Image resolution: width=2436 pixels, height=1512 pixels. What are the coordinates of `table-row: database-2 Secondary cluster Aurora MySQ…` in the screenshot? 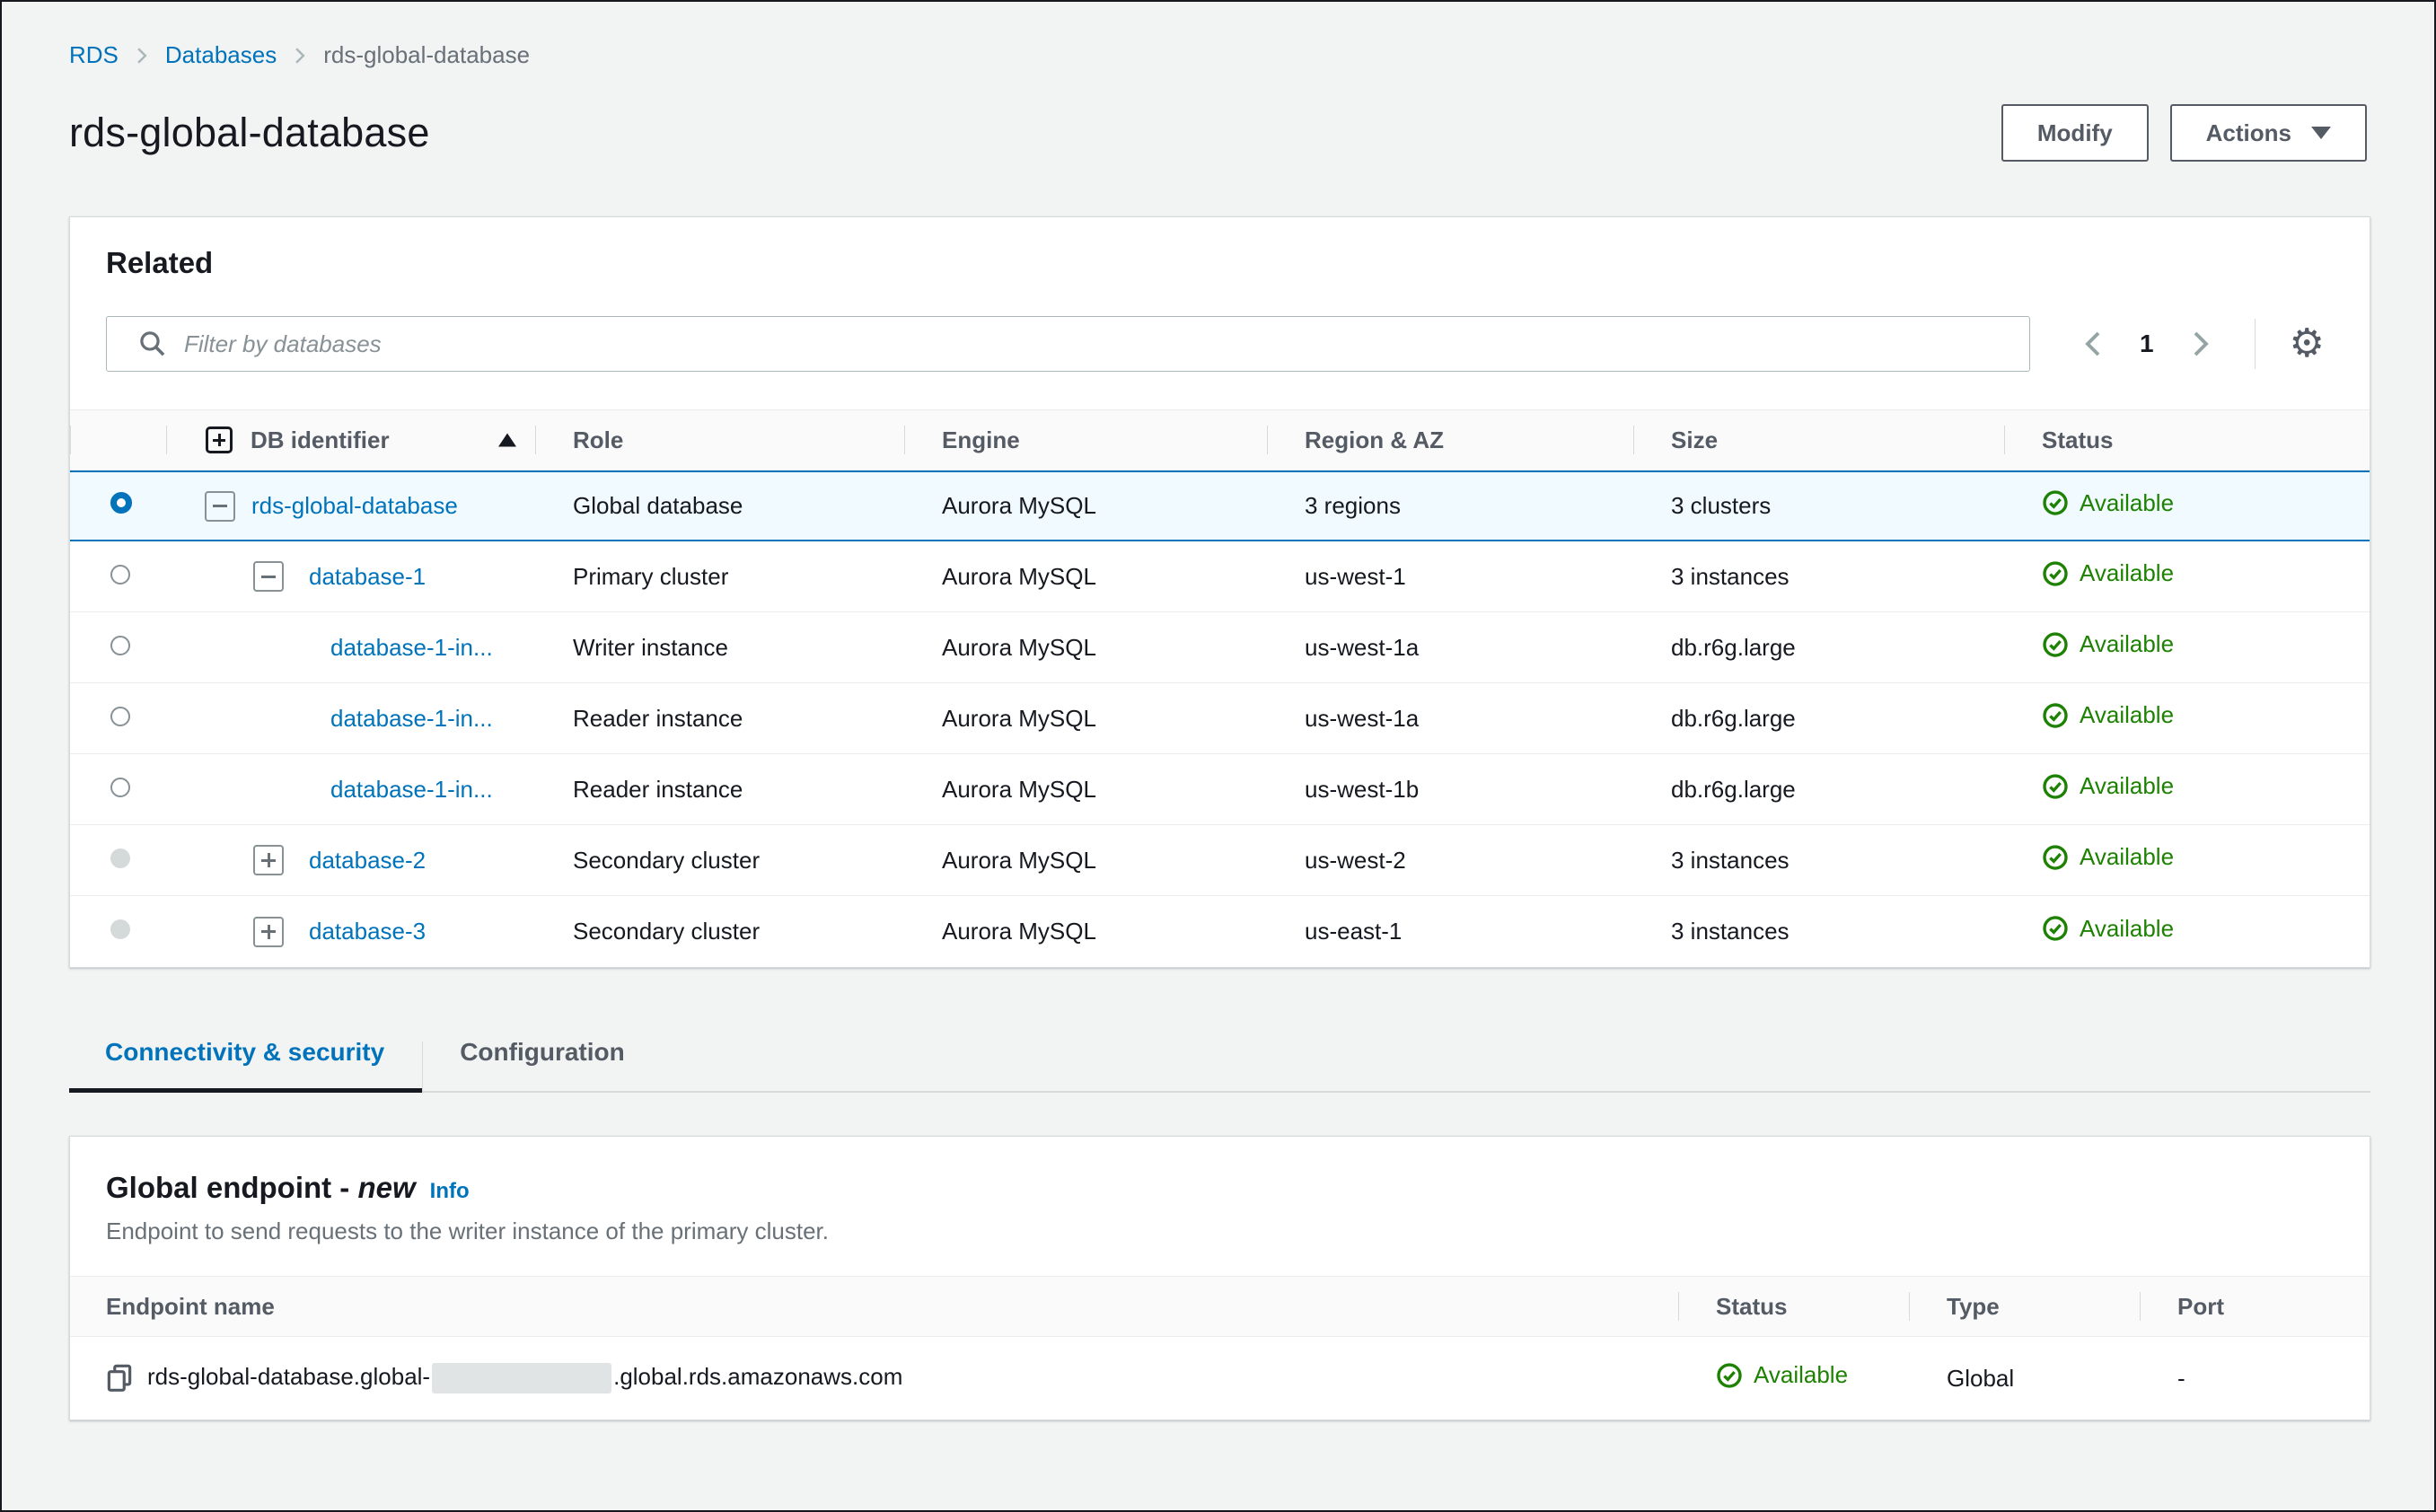 It's located at (1220, 860).